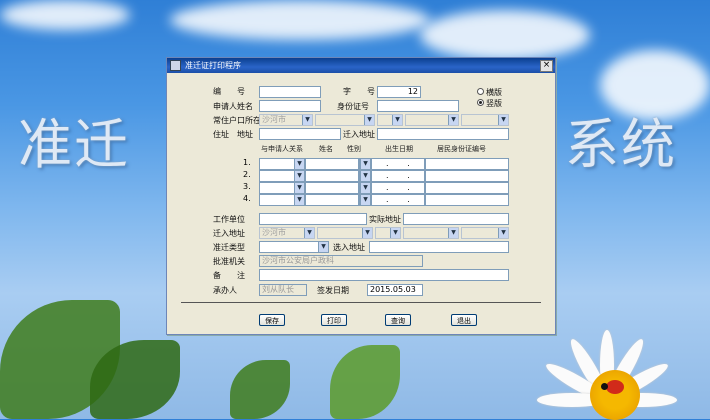  Describe the element at coordinates (247, 186) in the screenshot. I see `row-number: 3.` at that location.